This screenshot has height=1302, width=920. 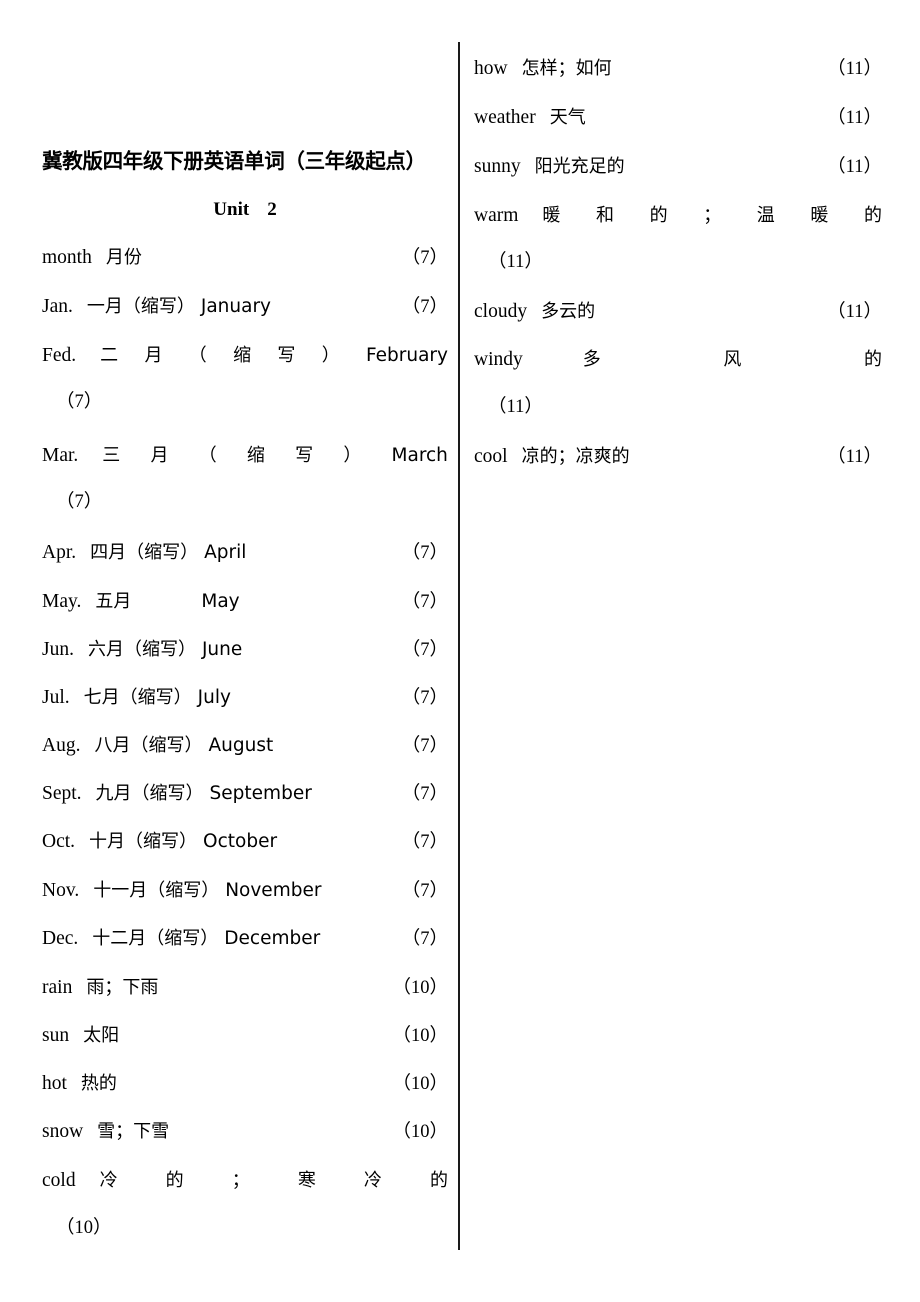 I want to click on entry-term: cloudy, so click(x=501, y=311).